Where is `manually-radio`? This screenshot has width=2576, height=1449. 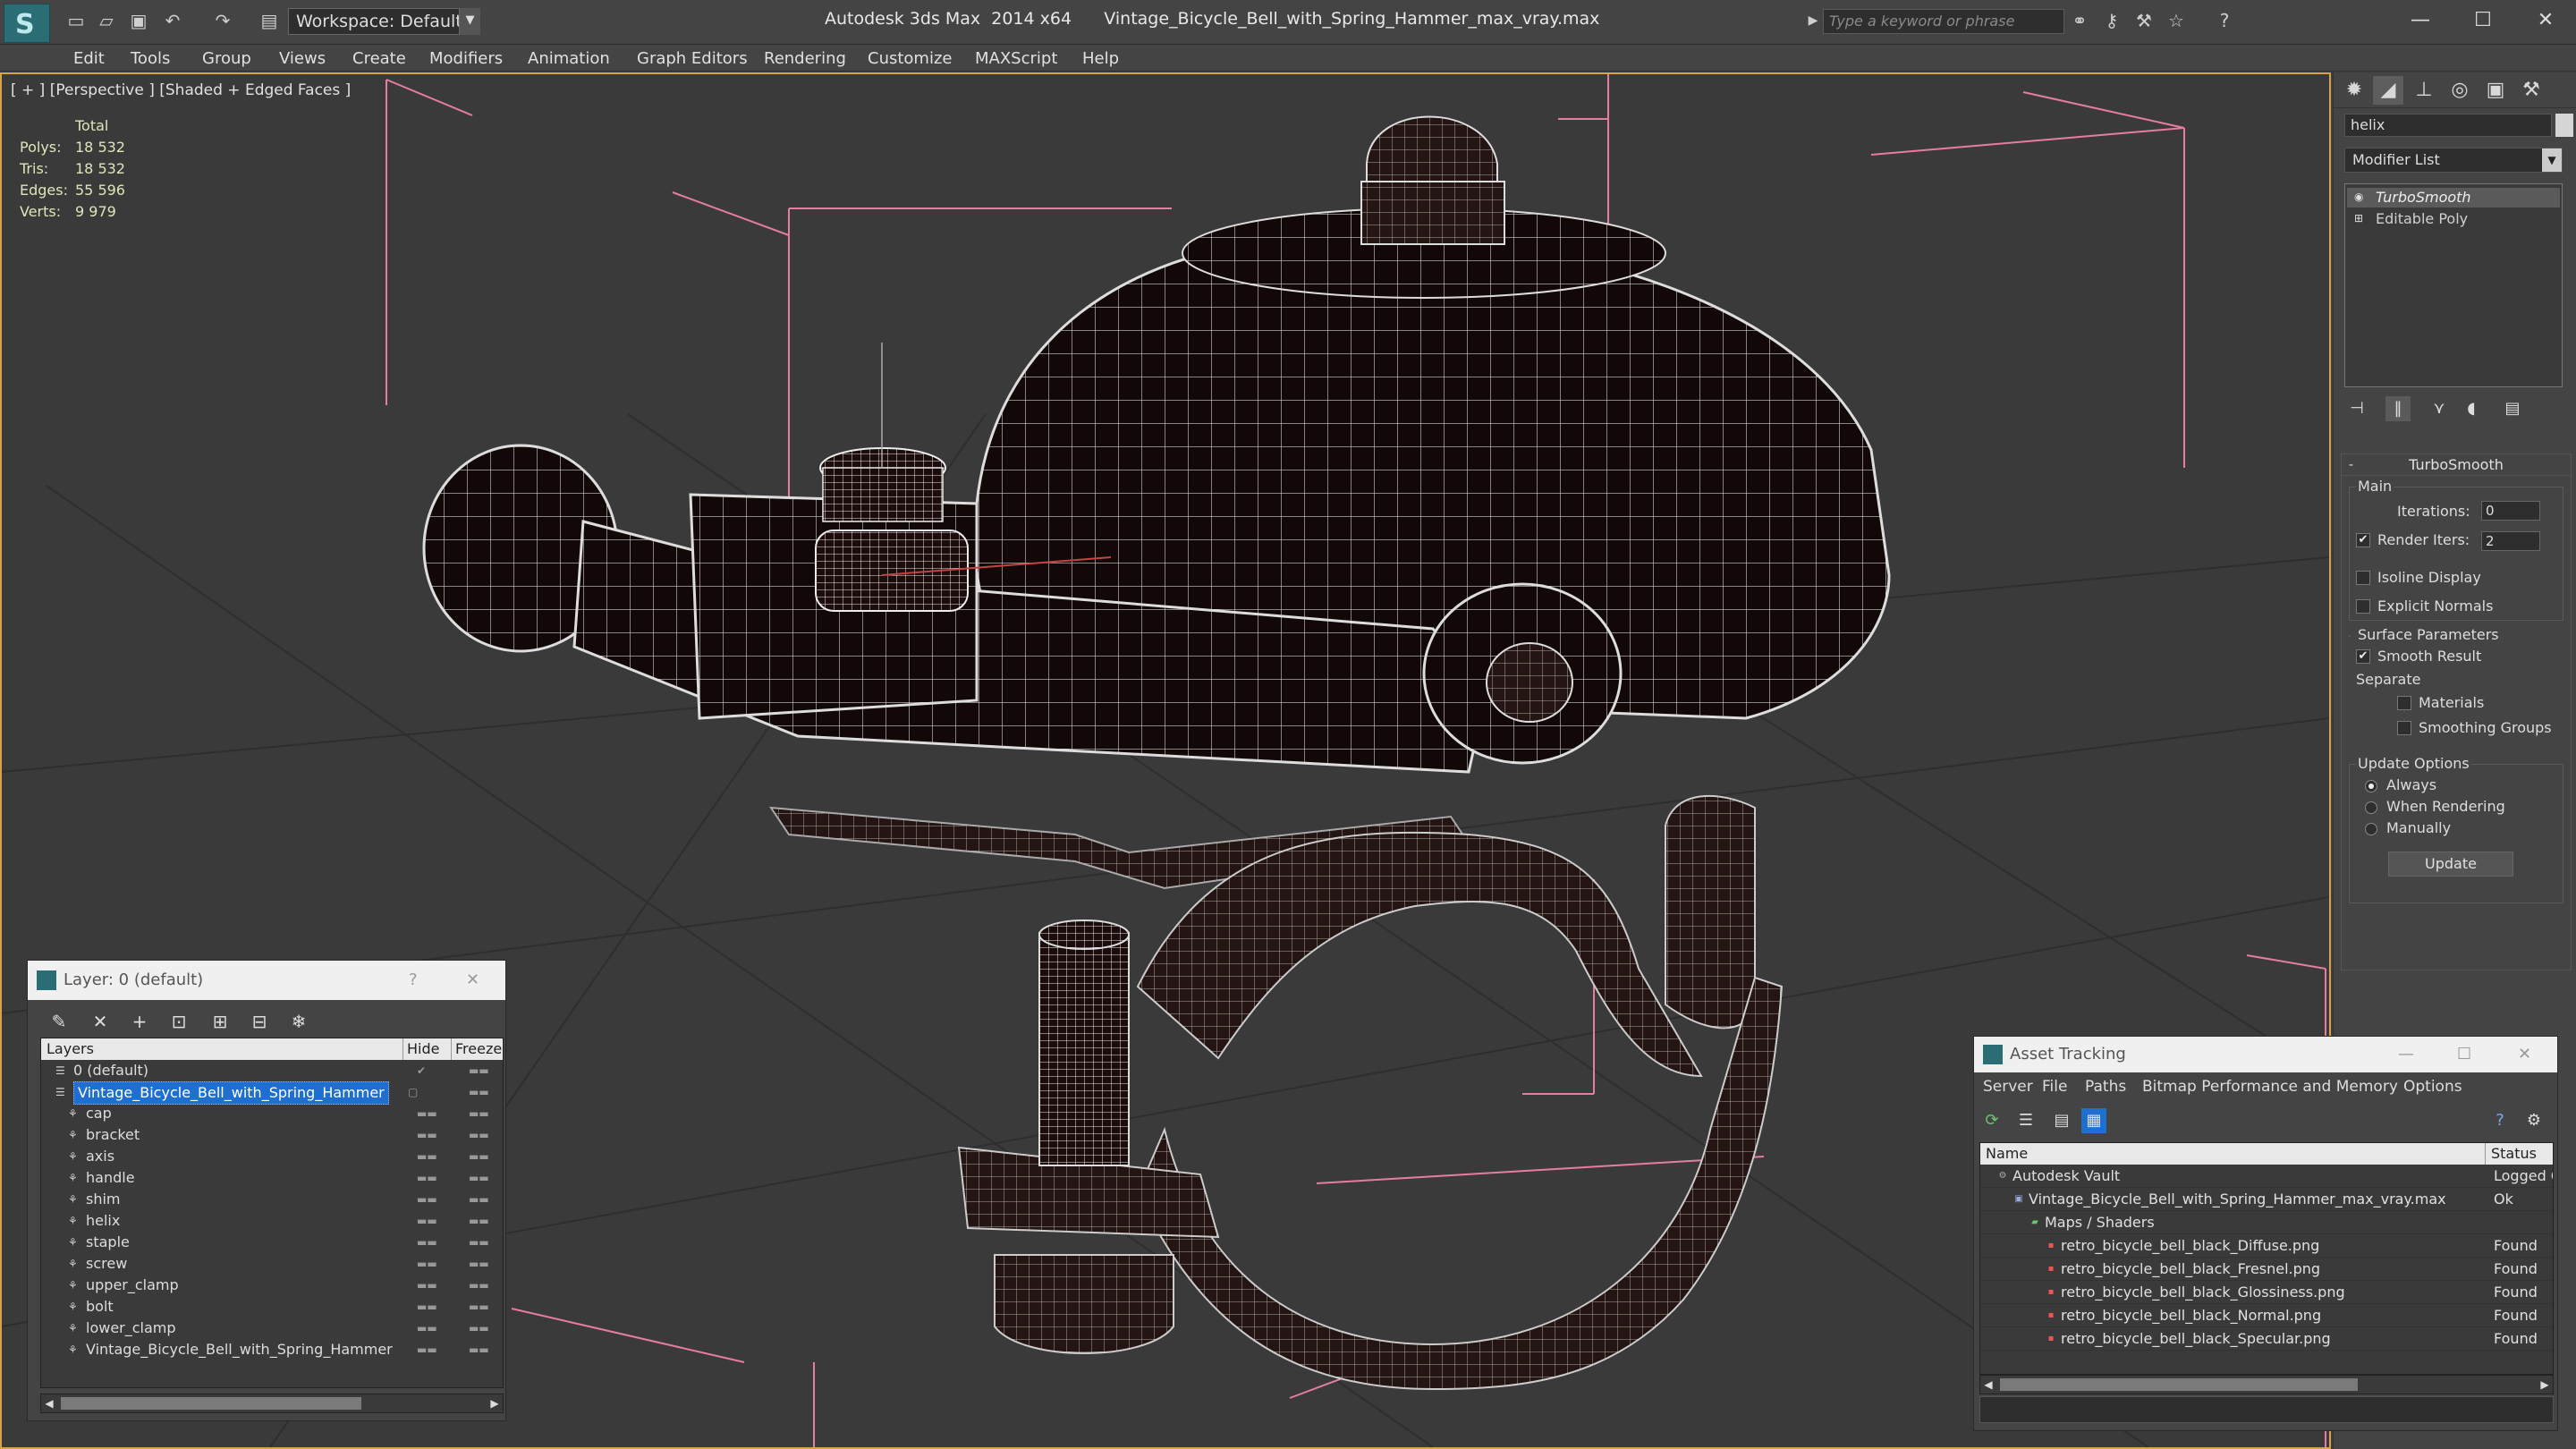 manually-radio is located at coordinates (2371, 829).